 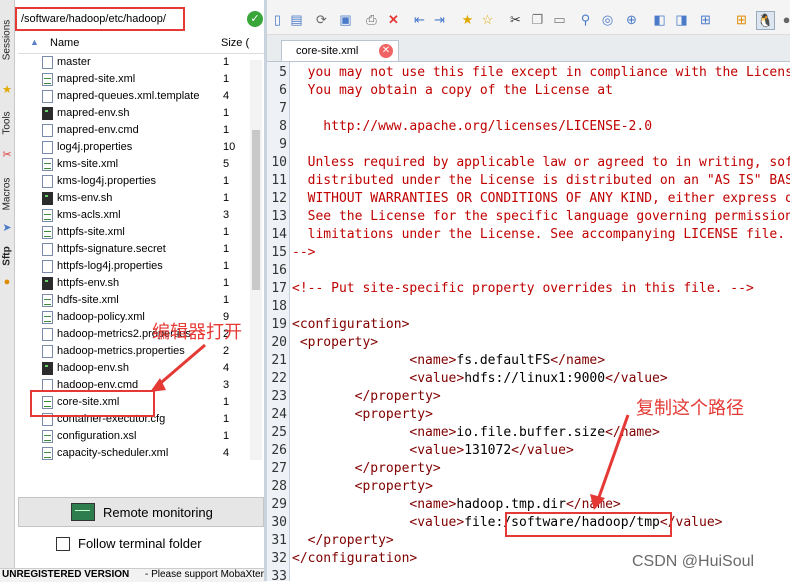 I want to click on line-number: 23, so click(x=279, y=396).